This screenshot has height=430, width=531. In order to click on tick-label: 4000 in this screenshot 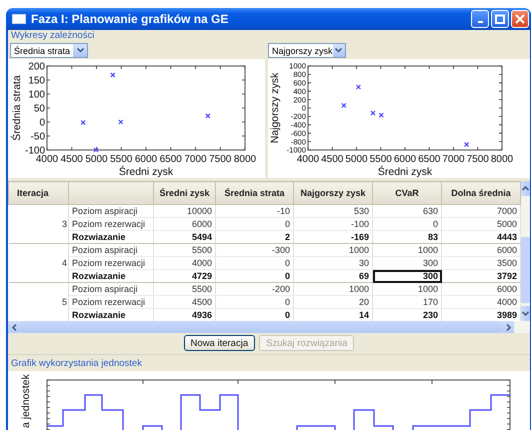, I will do `click(308, 159)`.